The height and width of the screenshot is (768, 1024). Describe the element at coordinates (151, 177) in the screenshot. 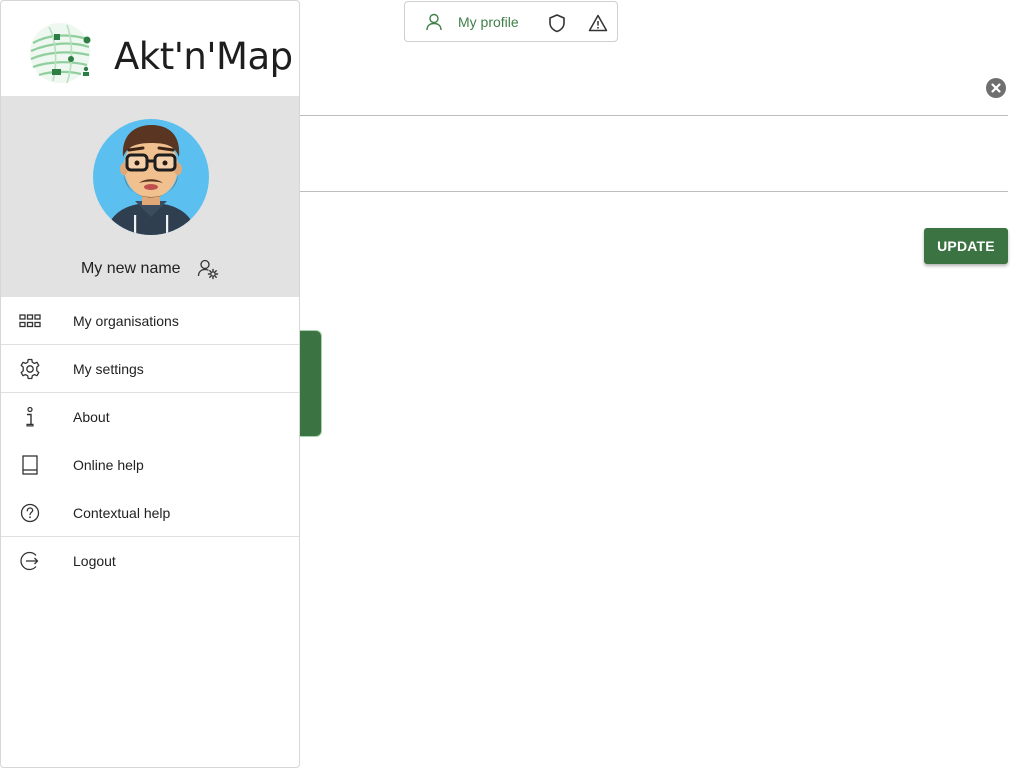

I see `avatar` at that location.